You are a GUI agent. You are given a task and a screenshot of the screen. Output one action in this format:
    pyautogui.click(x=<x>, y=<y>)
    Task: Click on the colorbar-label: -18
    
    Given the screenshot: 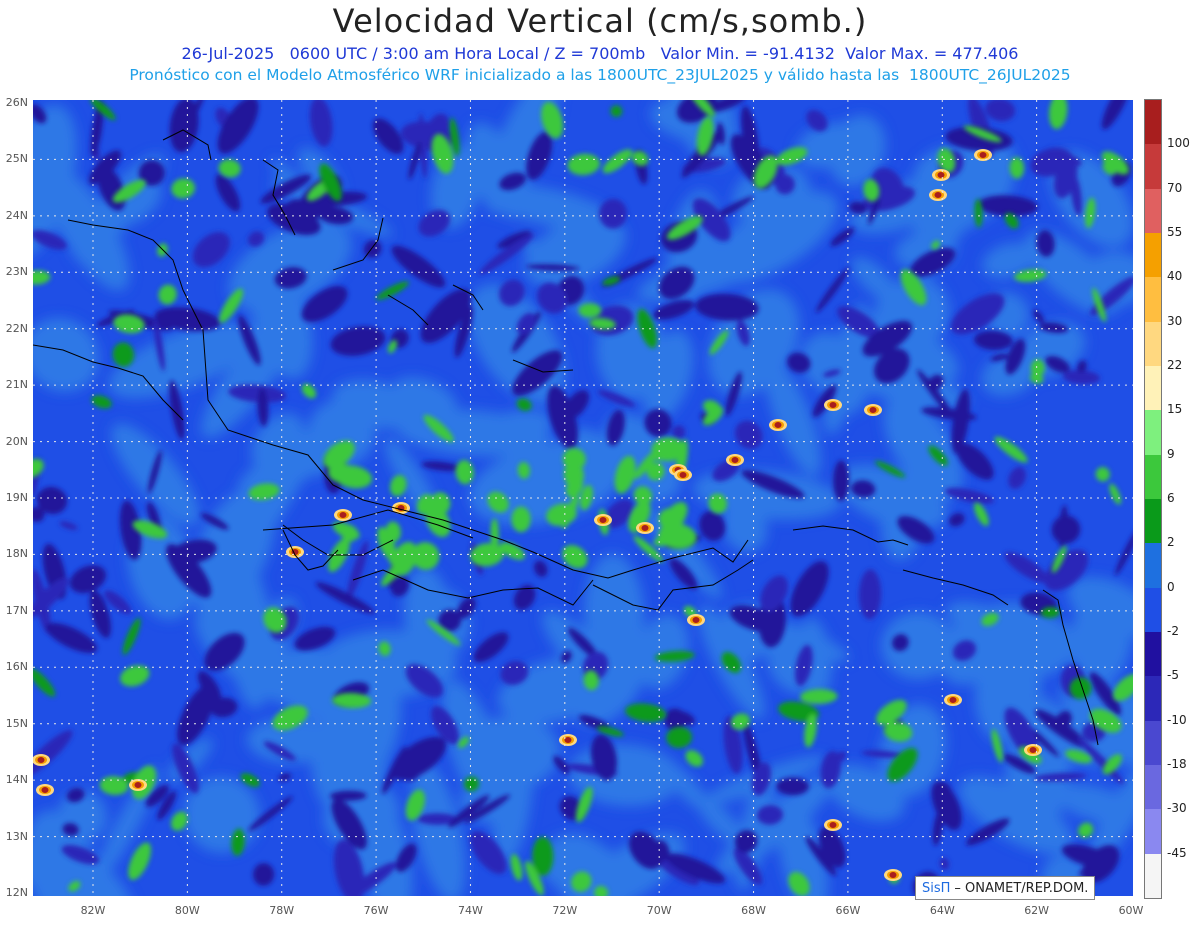 What is the action you would take?
    pyautogui.click(x=1177, y=764)
    